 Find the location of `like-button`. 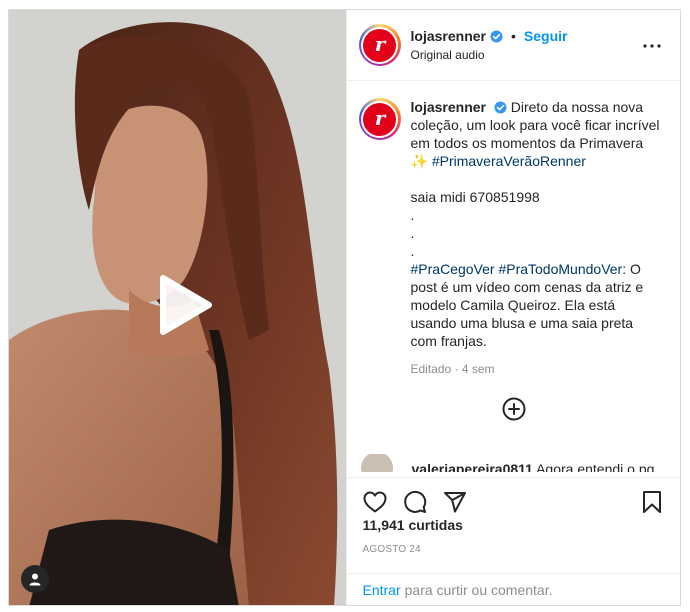

like-button is located at coordinates (375, 502).